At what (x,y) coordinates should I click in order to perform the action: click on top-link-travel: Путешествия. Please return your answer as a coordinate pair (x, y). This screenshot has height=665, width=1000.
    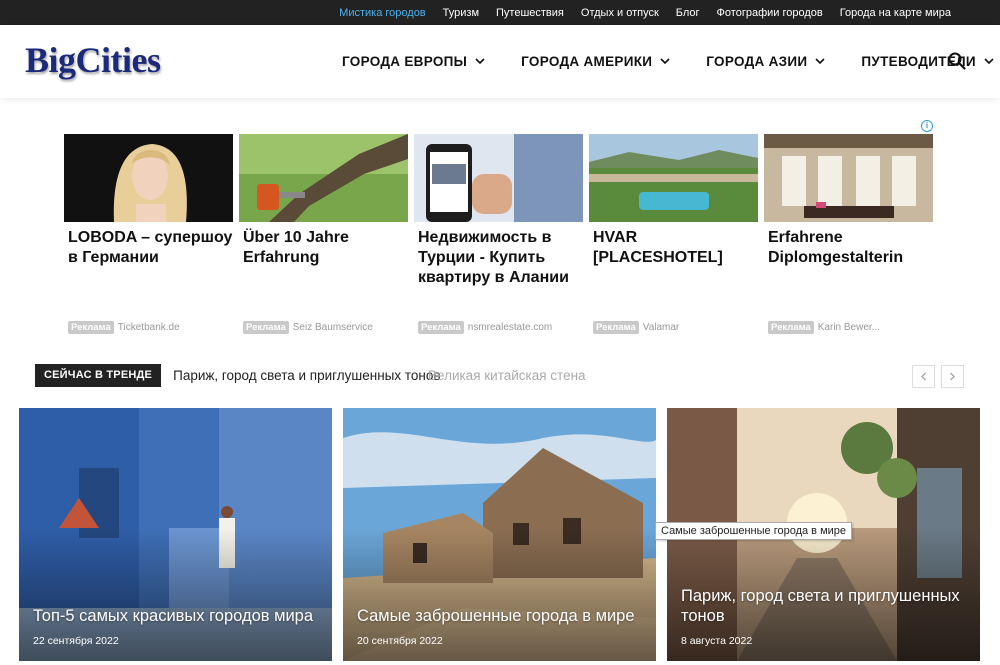
    Looking at the image, I should click on (530, 13).